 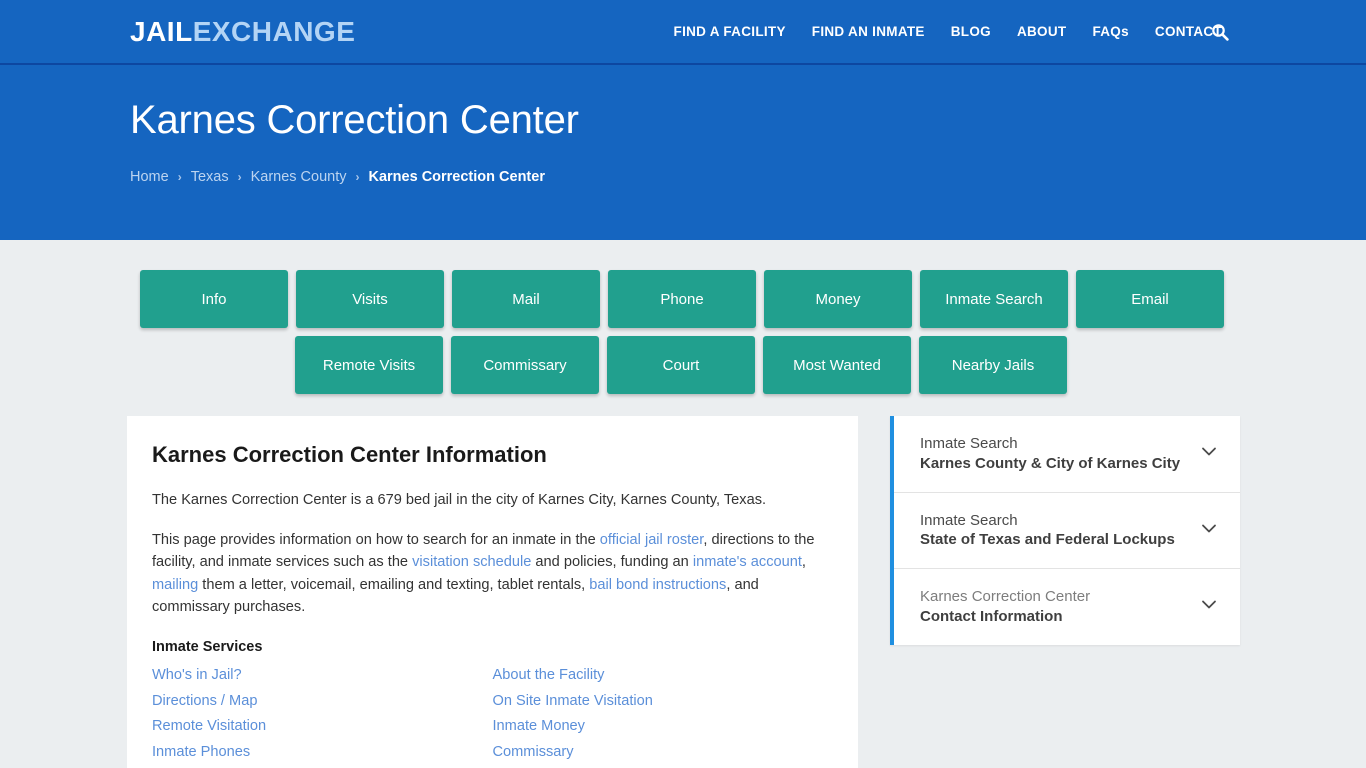 I want to click on link-visitation-schedule: visitation schedule, so click(x=471, y=562).